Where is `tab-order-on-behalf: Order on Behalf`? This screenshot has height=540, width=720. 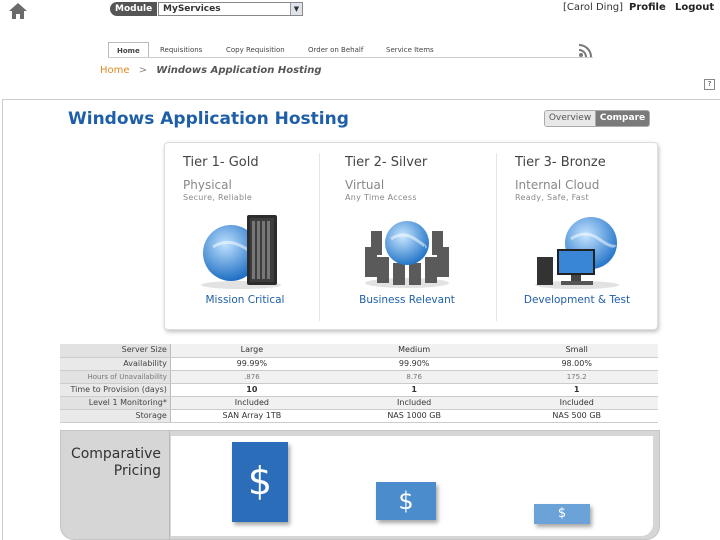 tab-order-on-behalf: Order on Behalf is located at coordinates (335, 50).